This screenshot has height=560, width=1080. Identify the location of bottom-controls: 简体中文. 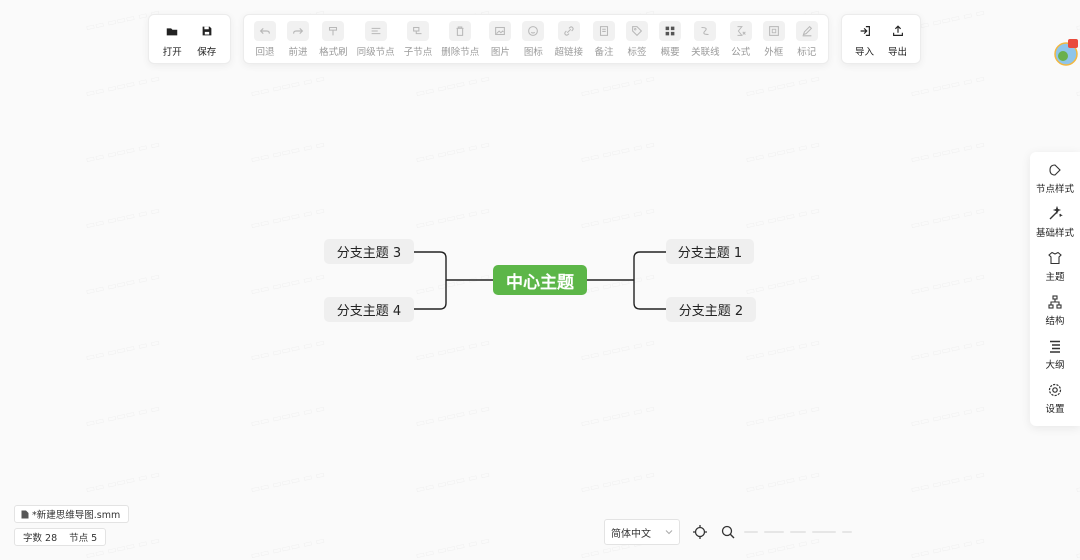
(734, 532).